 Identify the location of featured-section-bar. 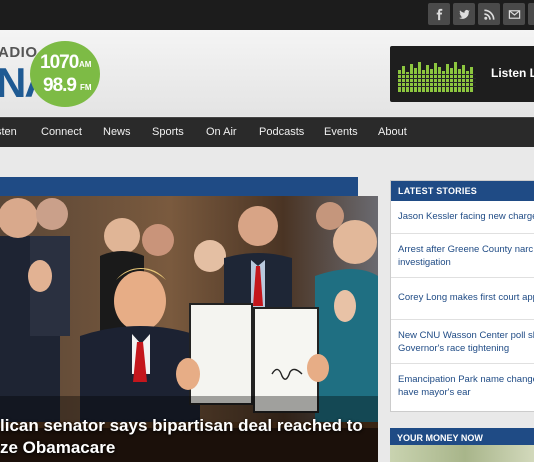
(179, 186).